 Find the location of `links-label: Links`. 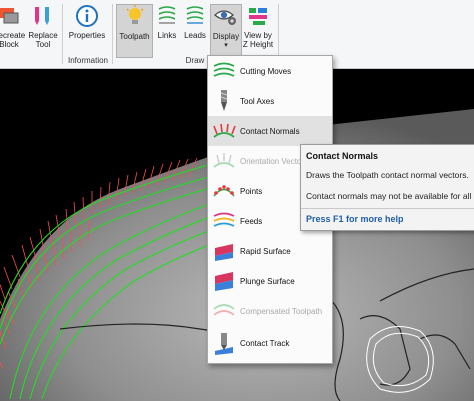

links-label: Links is located at coordinates (167, 35).